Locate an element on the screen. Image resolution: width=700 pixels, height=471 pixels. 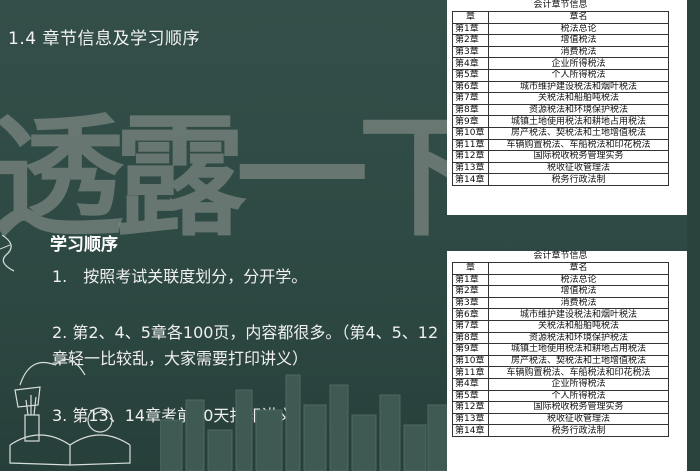
desk-doodle-illustration is located at coordinates (70, 412).